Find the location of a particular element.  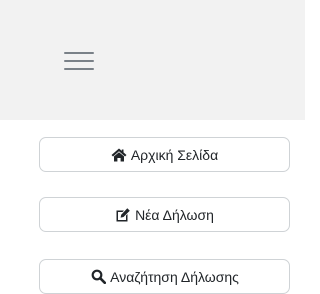

new-declaration-button: Νέα Δήλωση is located at coordinates (164, 214).